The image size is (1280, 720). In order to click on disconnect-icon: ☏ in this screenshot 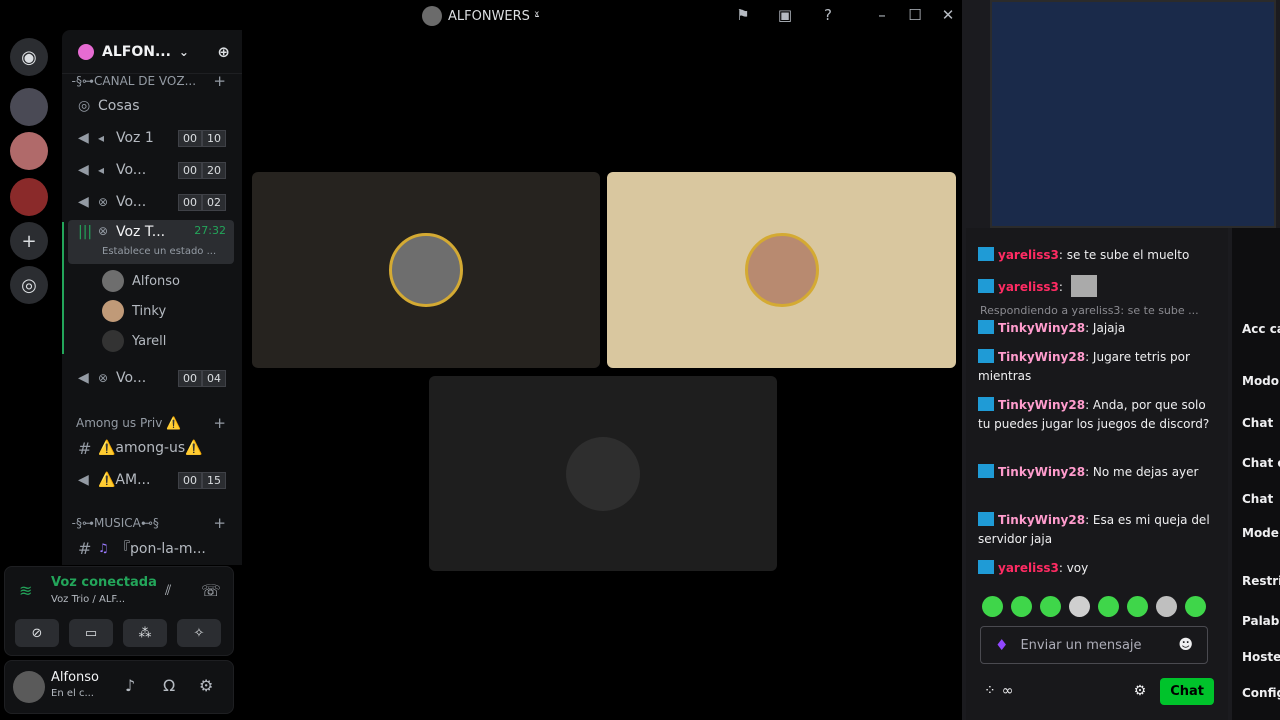, I will do `click(211, 590)`.